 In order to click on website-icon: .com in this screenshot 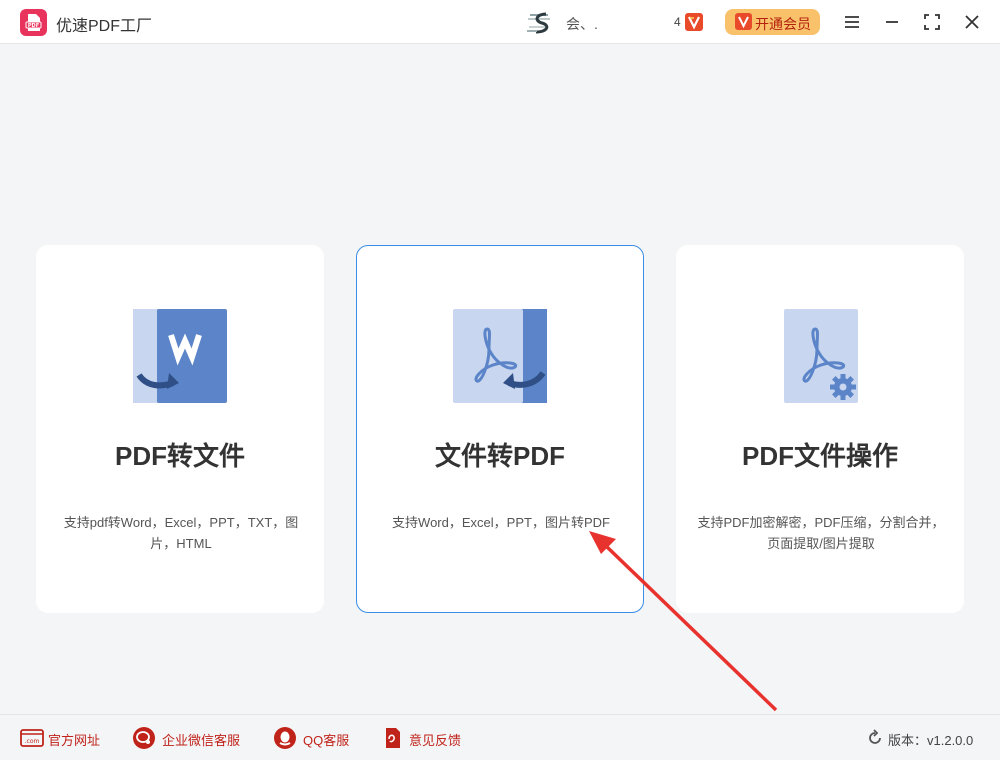, I will do `click(32, 738)`.